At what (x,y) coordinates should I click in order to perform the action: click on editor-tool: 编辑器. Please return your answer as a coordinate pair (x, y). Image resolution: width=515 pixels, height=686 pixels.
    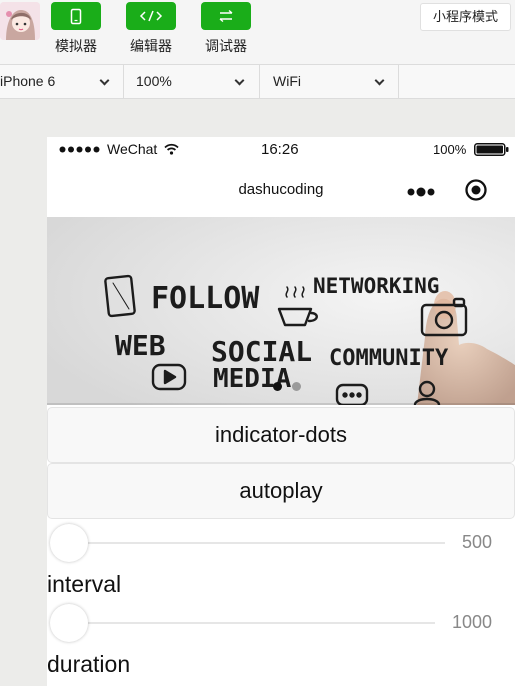
    Looking at the image, I should click on (151, 29).